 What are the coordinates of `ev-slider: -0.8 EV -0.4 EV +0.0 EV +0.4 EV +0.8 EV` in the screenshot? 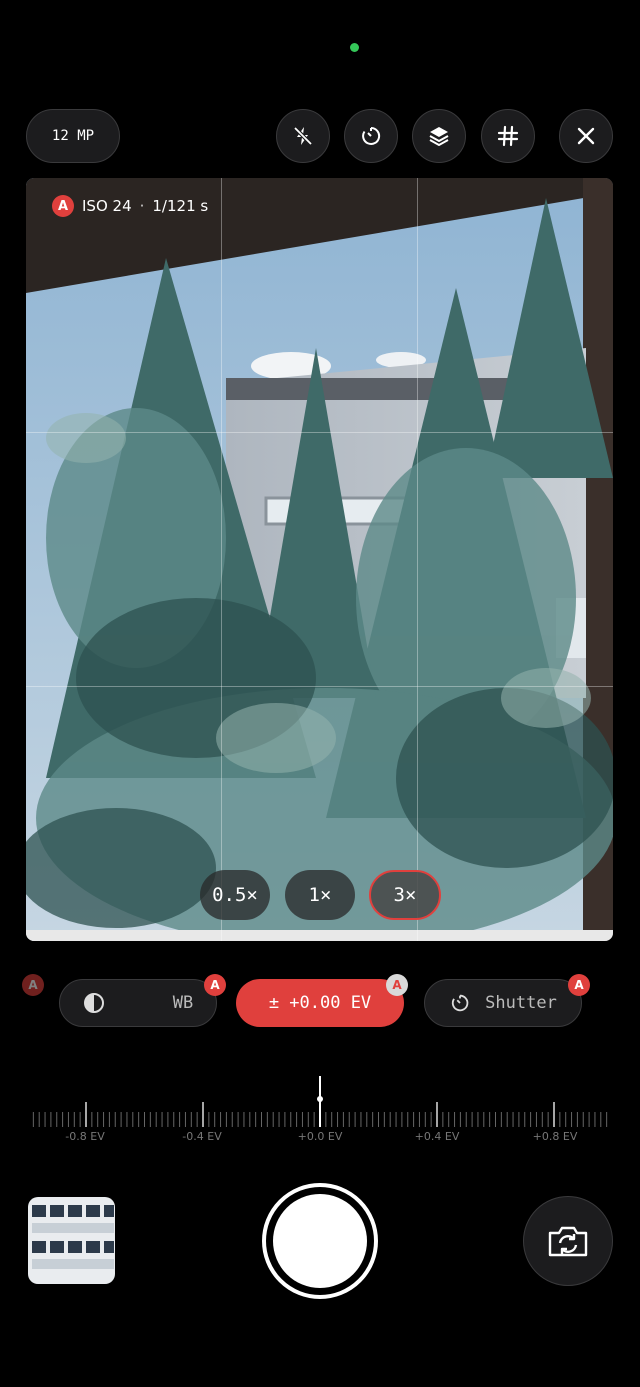 It's located at (320, 1110).